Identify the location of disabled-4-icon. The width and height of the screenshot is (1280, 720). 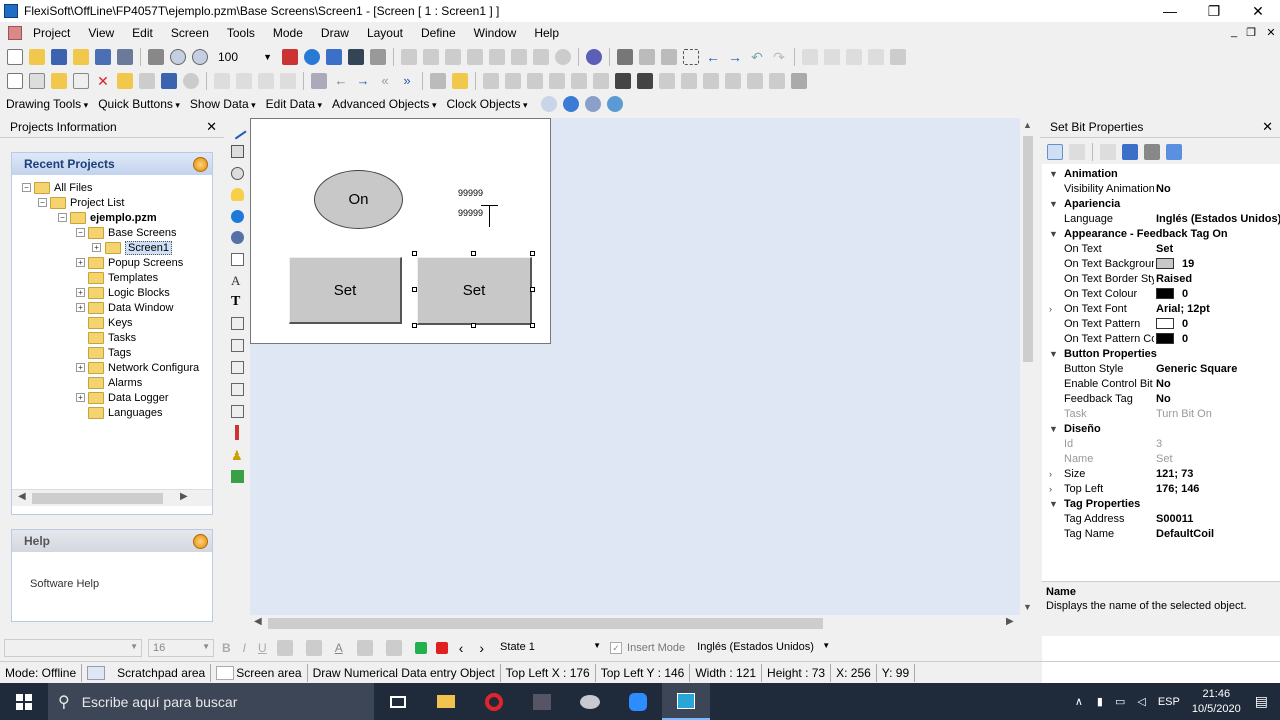
(288, 81).